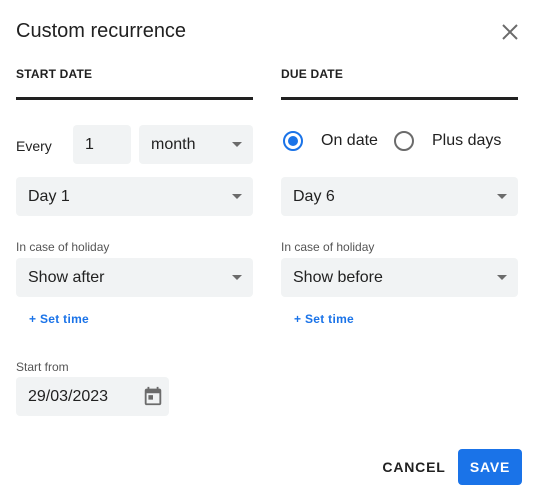 The height and width of the screenshot is (500, 538). Describe the element at coordinates (66, 277) in the screenshot. I see `start-holiday-value: Show after` at that location.